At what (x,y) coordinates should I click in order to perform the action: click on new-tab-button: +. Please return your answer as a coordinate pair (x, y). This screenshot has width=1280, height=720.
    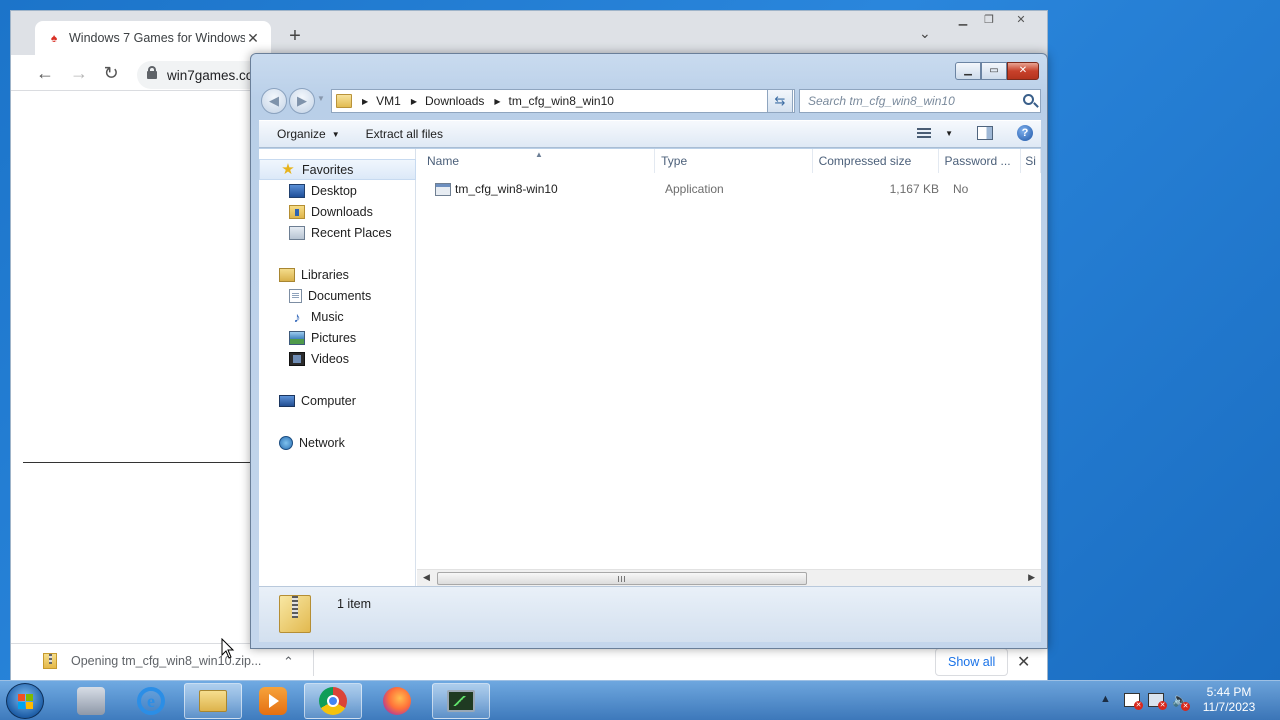
    Looking at the image, I should click on (295, 36).